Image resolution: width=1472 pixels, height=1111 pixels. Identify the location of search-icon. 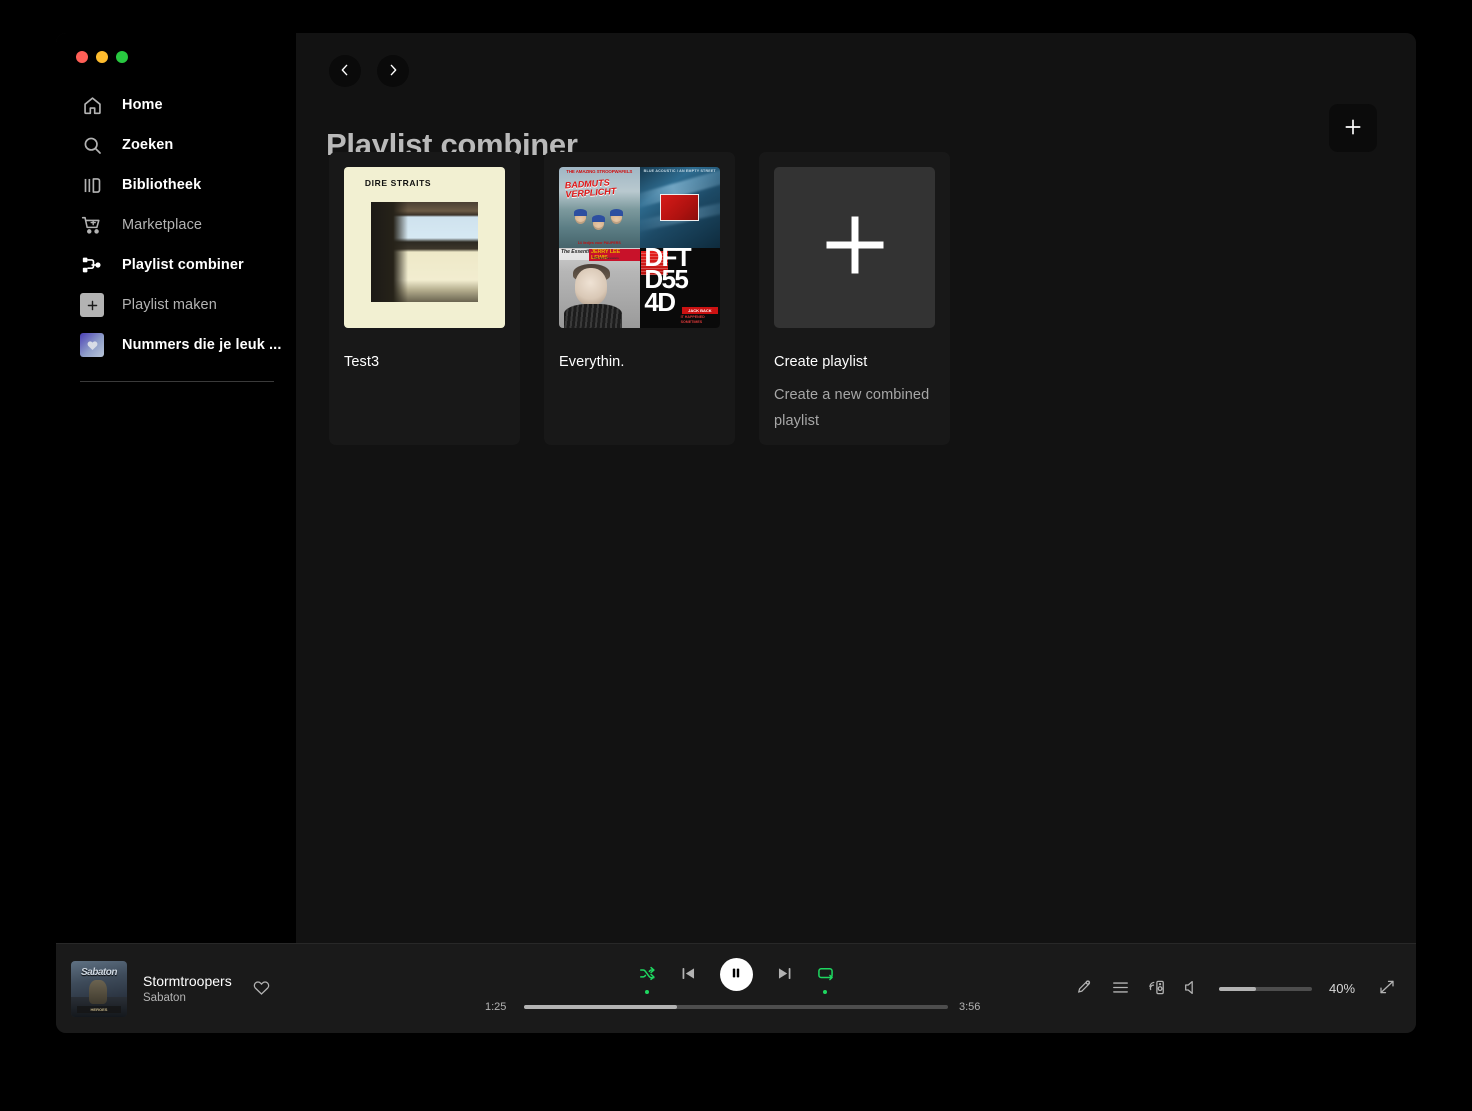
(92, 145).